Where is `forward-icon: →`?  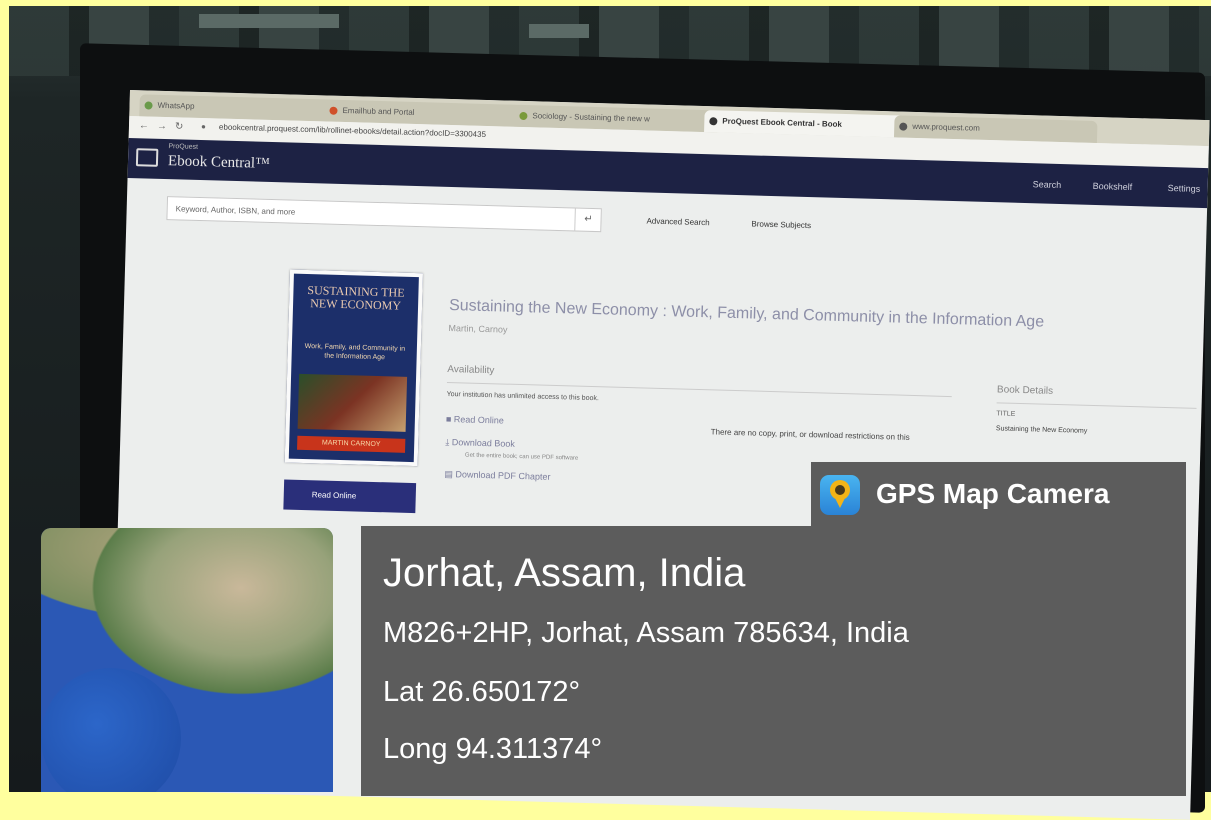 forward-icon: → is located at coordinates (162, 126).